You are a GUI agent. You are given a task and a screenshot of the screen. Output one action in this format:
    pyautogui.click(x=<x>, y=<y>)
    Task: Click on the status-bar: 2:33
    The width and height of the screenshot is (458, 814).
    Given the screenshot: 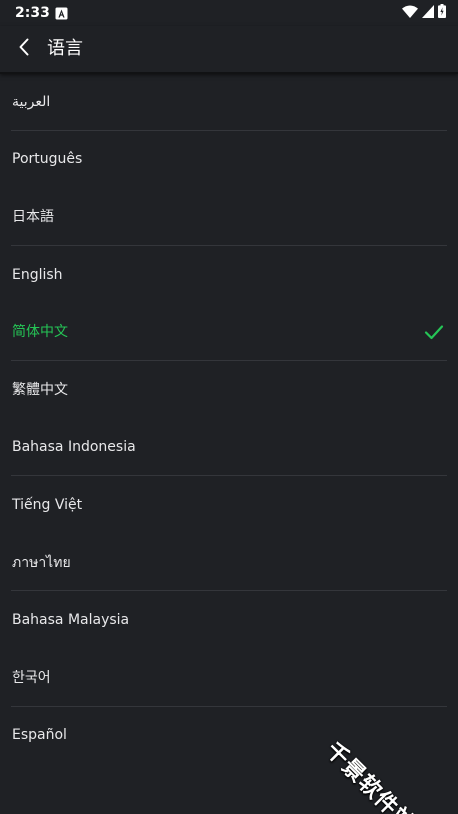 What is the action you would take?
    pyautogui.click(x=229, y=13)
    